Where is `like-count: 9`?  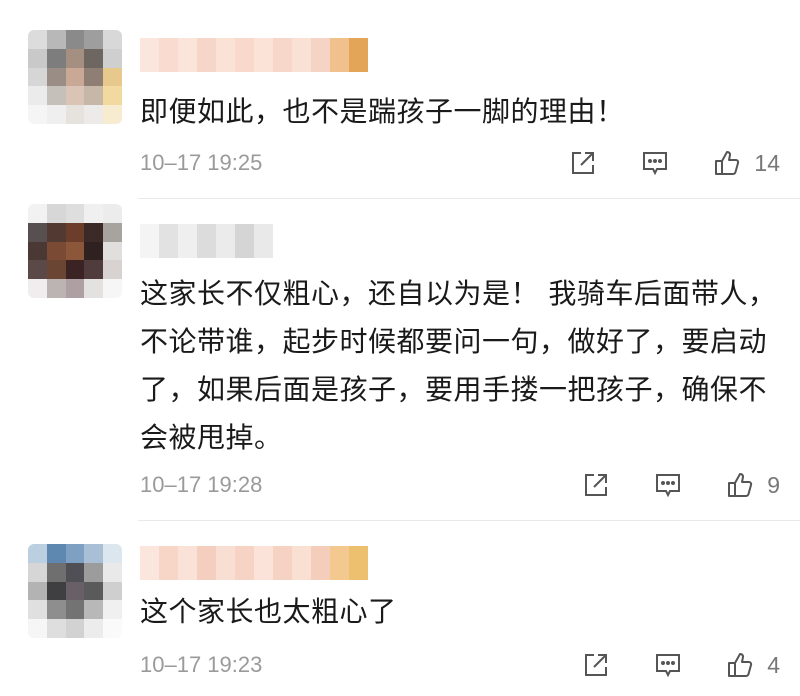 like-count: 9 is located at coordinates (773, 484).